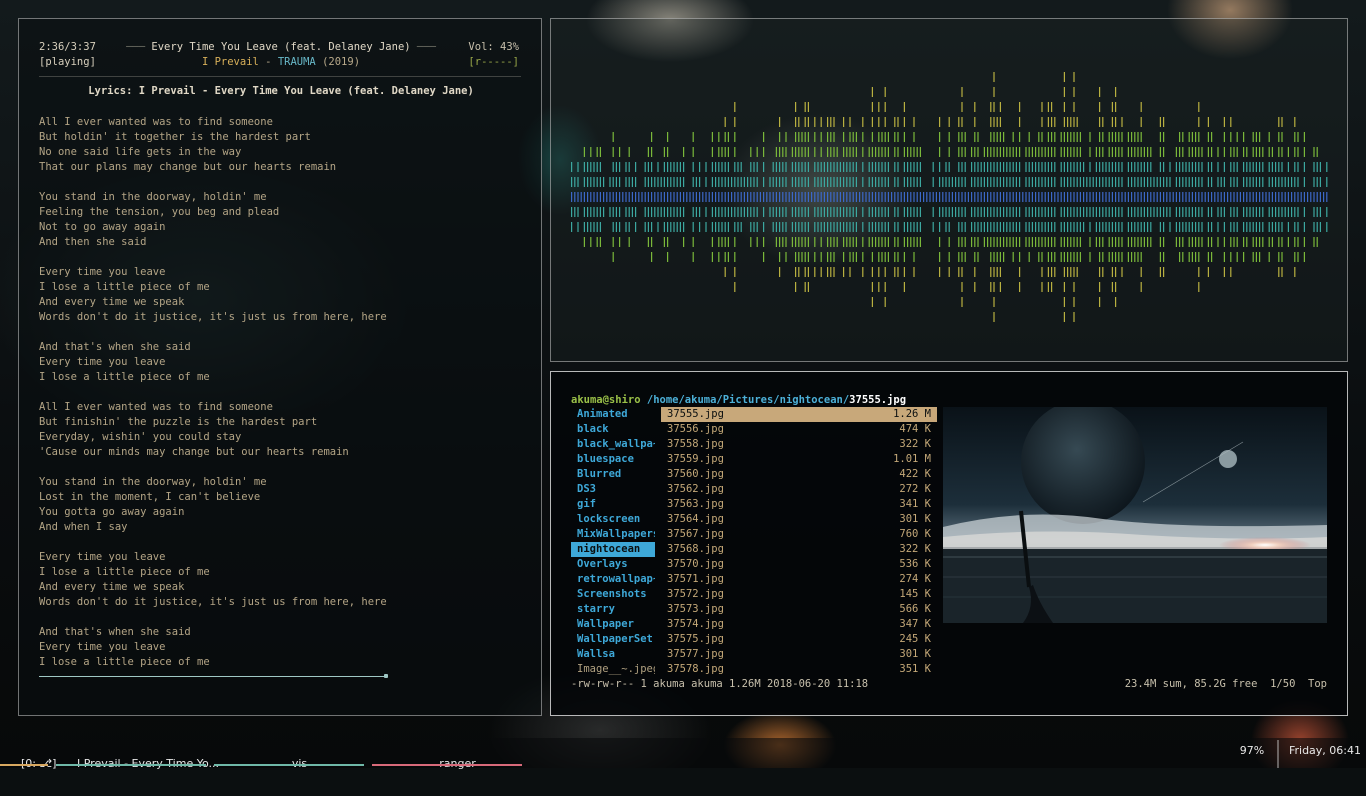 This screenshot has width=1366, height=796. Describe the element at coordinates (799, 429) in the screenshot. I see `file-row: 37556.jpg 474 K` at that location.